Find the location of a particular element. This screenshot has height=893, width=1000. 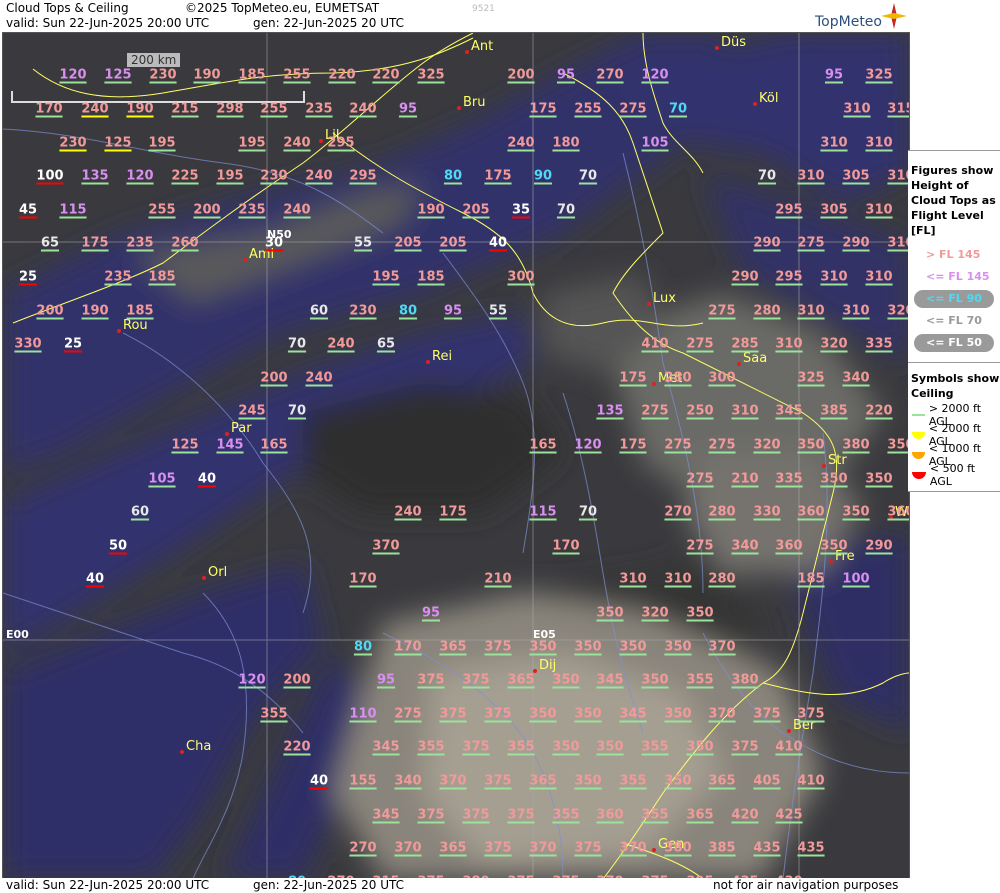

city-label: Lux is located at coordinates (661, 298).